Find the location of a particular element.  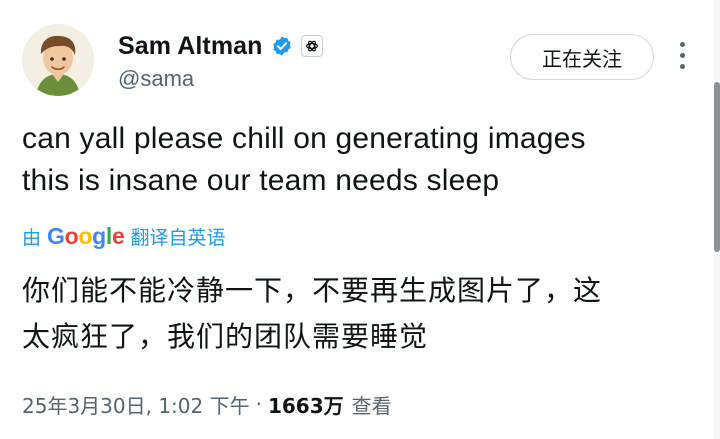

openai-logo-icon is located at coordinates (311, 46).